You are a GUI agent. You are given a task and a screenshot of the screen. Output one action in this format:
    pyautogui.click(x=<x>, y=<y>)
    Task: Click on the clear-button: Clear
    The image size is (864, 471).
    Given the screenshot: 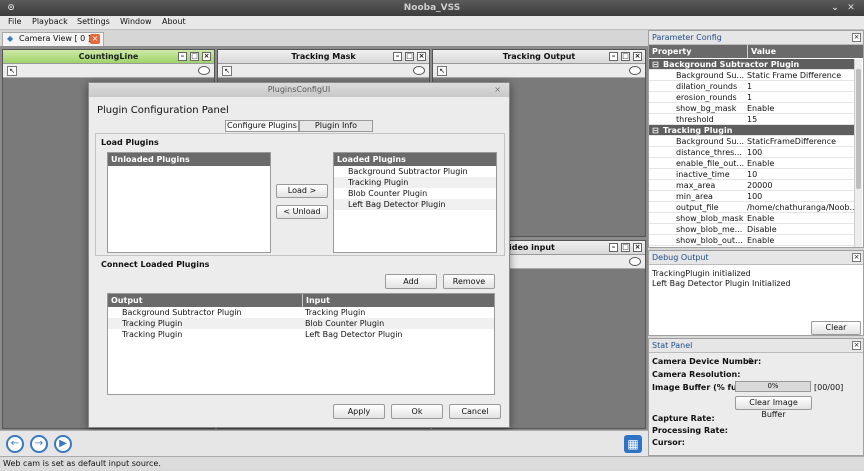 What is the action you would take?
    pyautogui.click(x=836, y=328)
    